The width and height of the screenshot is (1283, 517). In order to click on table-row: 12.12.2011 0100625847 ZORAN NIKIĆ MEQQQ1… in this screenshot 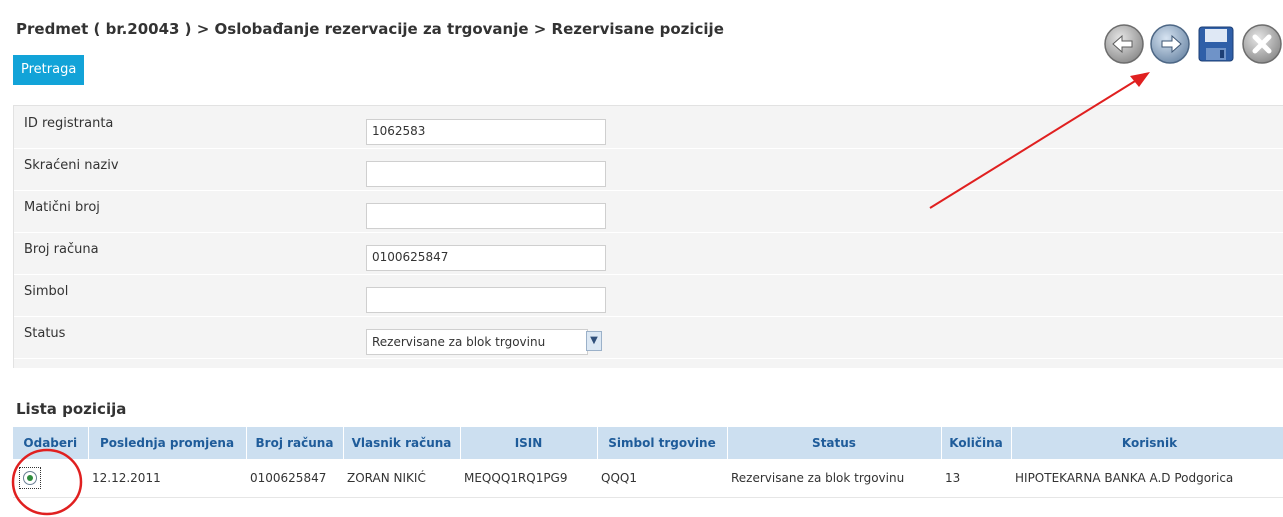, I will do `click(648, 478)`.